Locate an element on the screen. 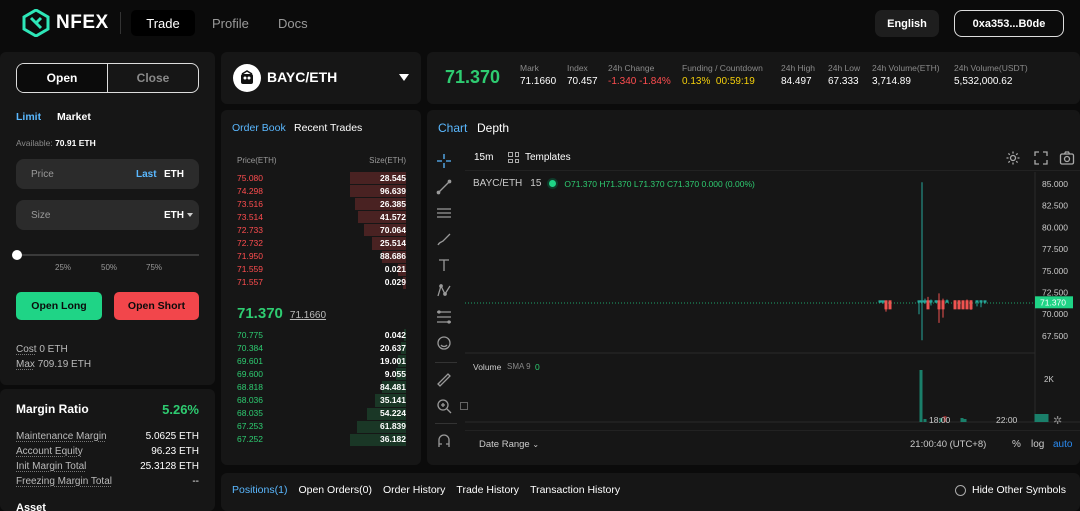 Image resolution: width=1080 pixels, height=511 pixels. time-tick-22: 22:00 is located at coordinates (1007, 420).